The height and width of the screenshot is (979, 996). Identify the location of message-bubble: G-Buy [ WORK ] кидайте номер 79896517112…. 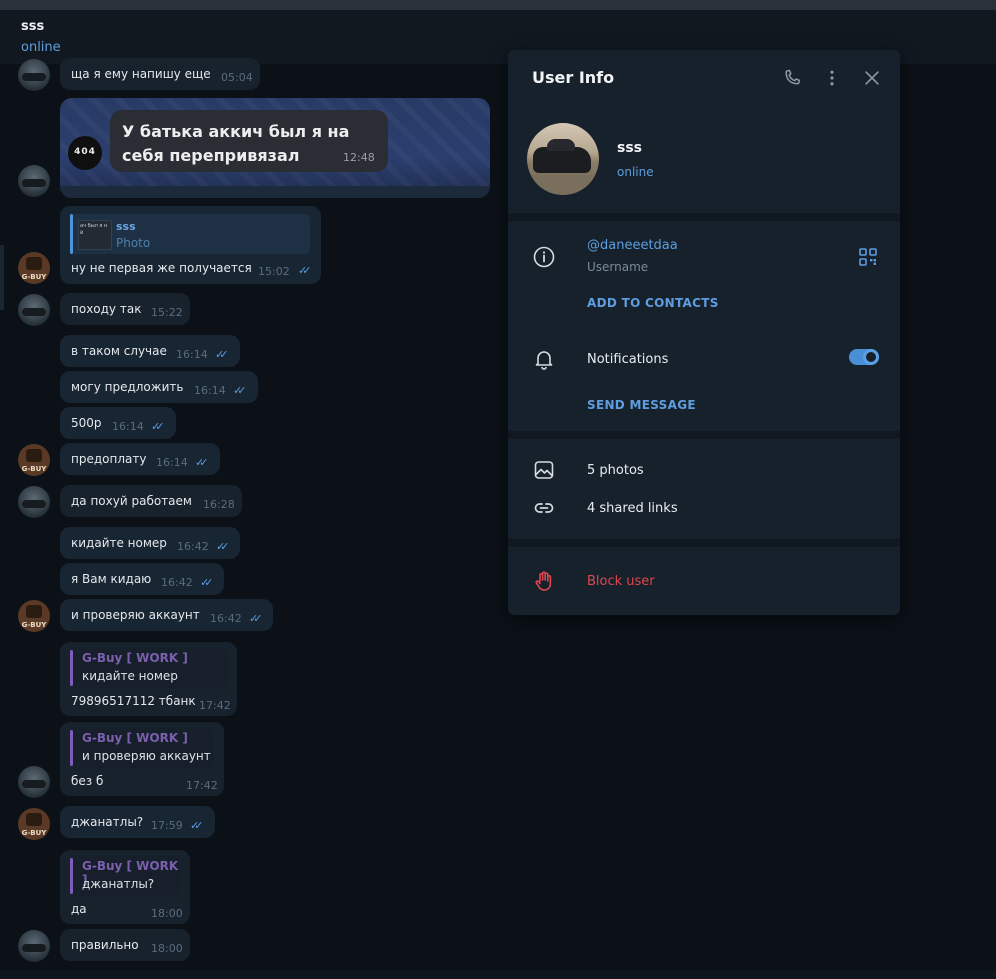
(148, 679).